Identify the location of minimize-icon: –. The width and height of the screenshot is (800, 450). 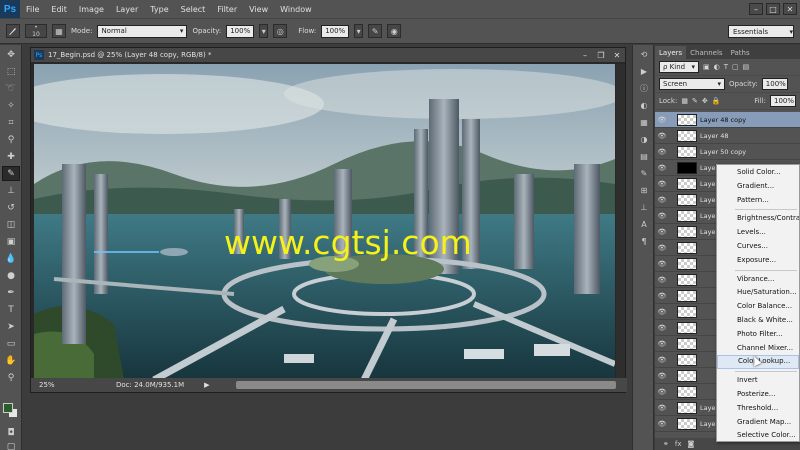
(585, 55).